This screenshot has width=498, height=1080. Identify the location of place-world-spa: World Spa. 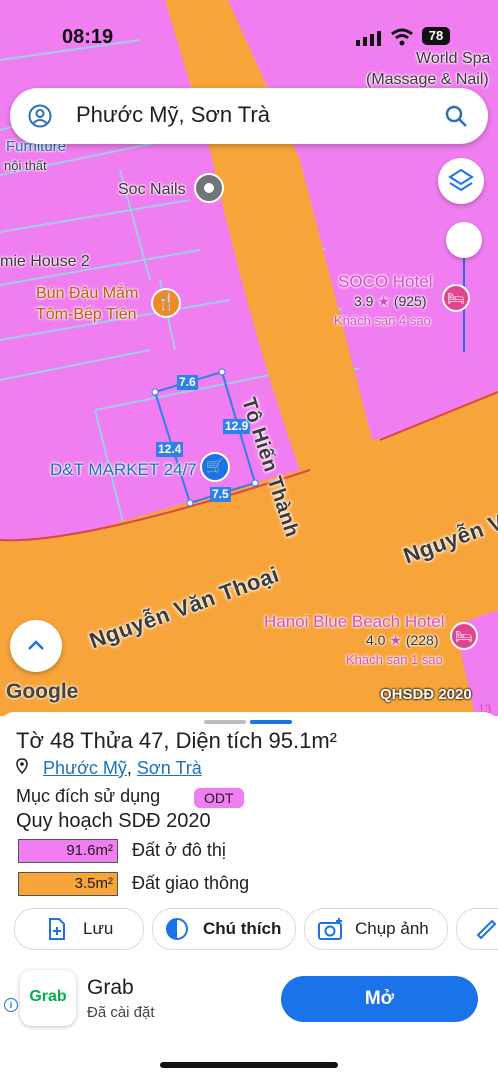
(453, 59).